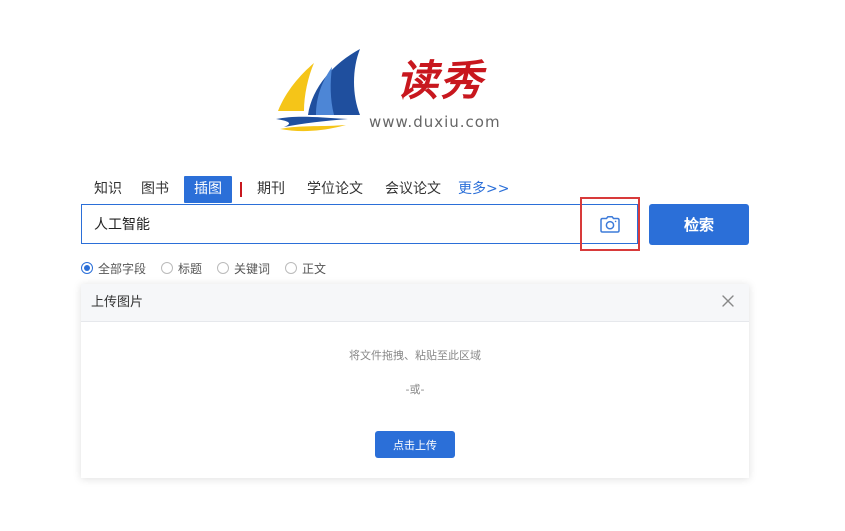 The image size is (845, 531). Describe the element at coordinates (440, 80) in the screenshot. I see `logo-brand-name: 读秀` at that location.